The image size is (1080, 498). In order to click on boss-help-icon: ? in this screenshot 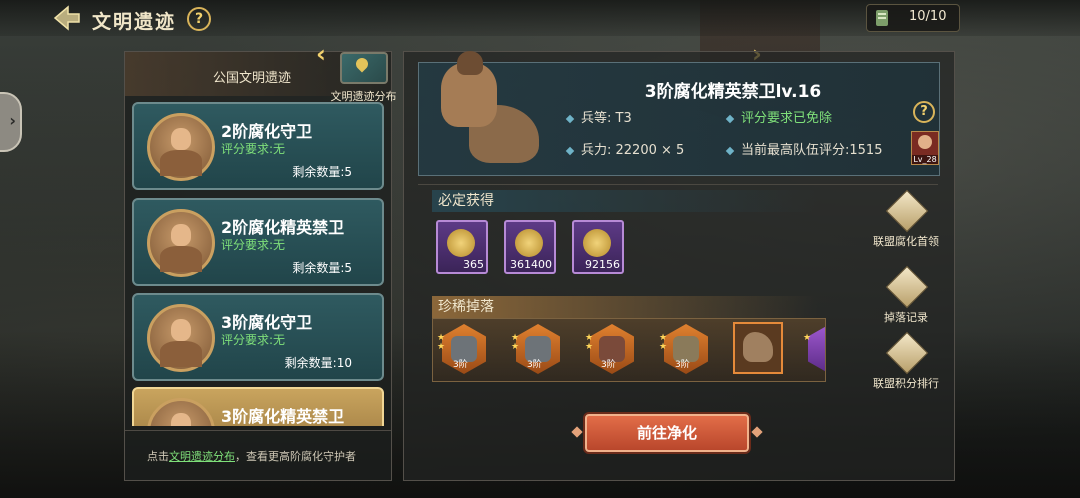, I will do `click(924, 112)`.